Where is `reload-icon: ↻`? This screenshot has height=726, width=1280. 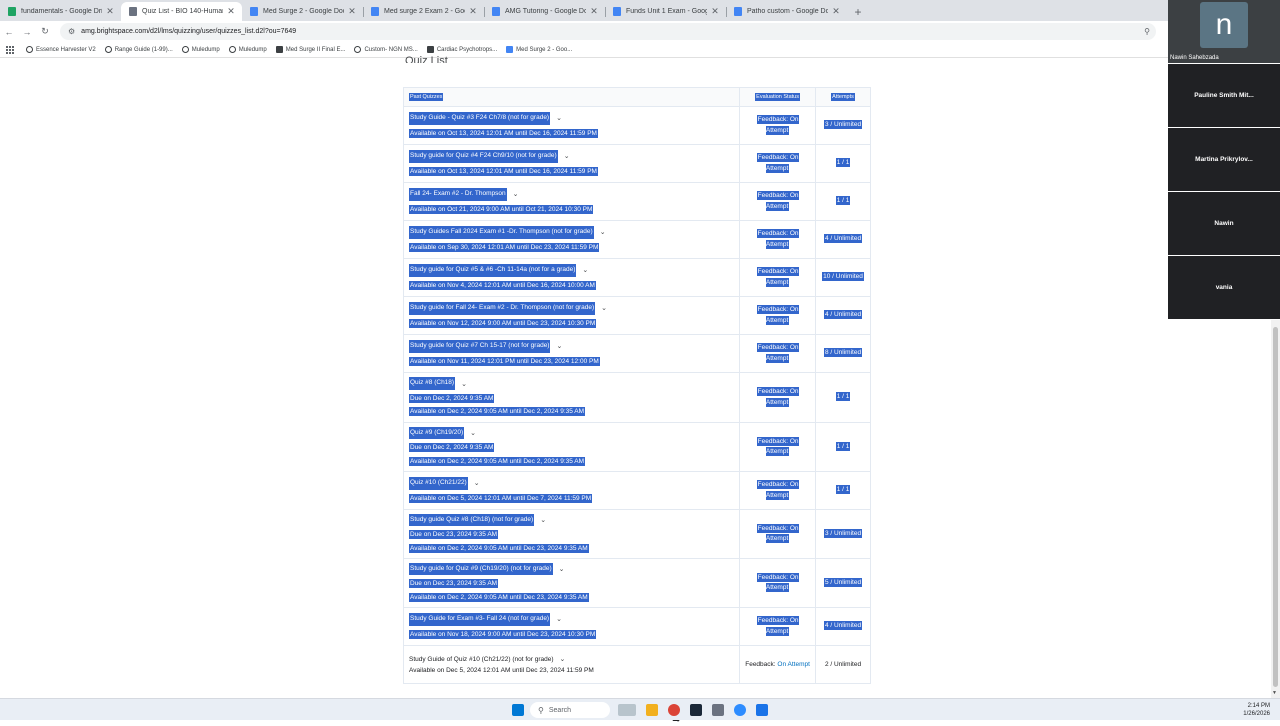 reload-icon: ↻ is located at coordinates (45, 31).